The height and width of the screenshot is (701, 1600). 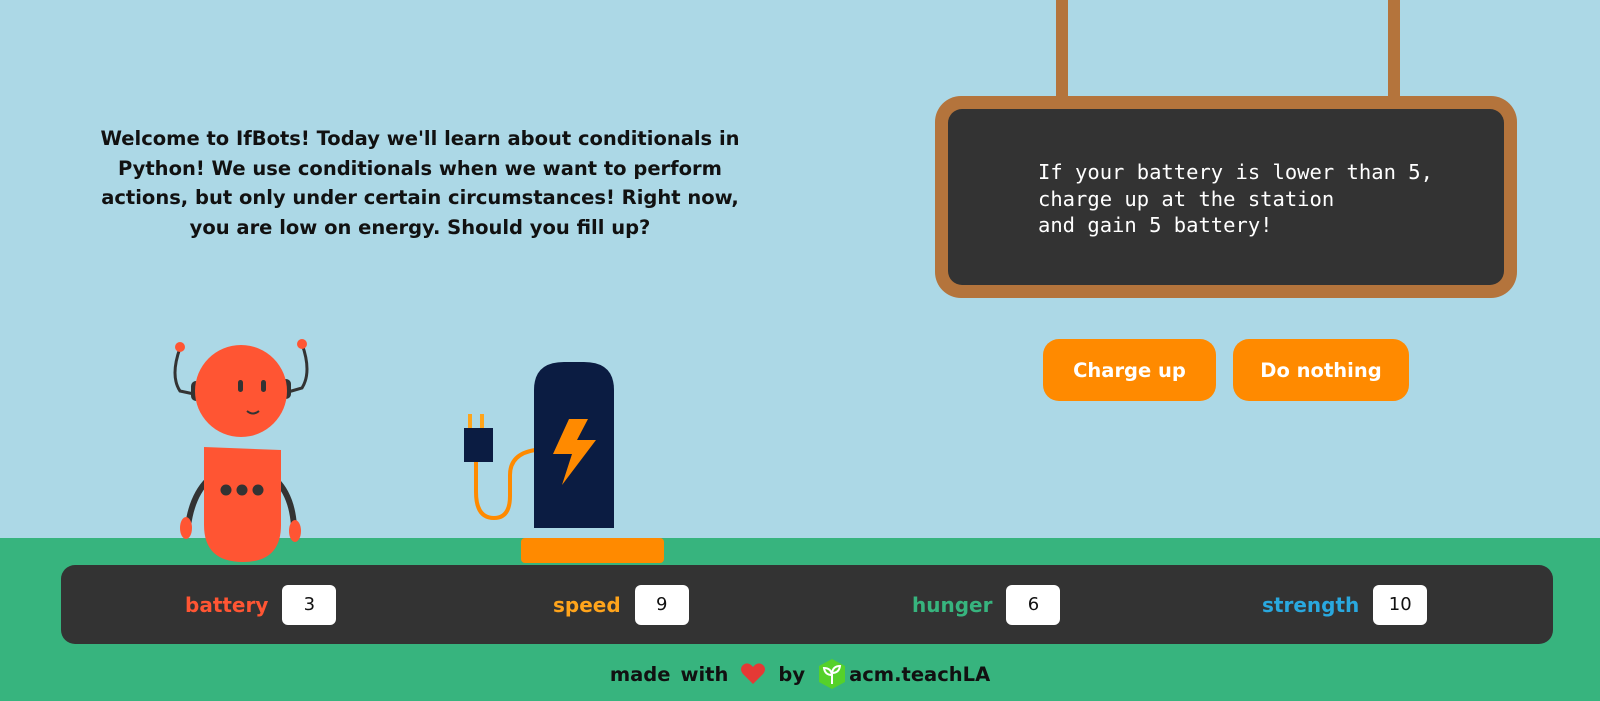 I want to click on robot-body, so click(x=242, y=504).